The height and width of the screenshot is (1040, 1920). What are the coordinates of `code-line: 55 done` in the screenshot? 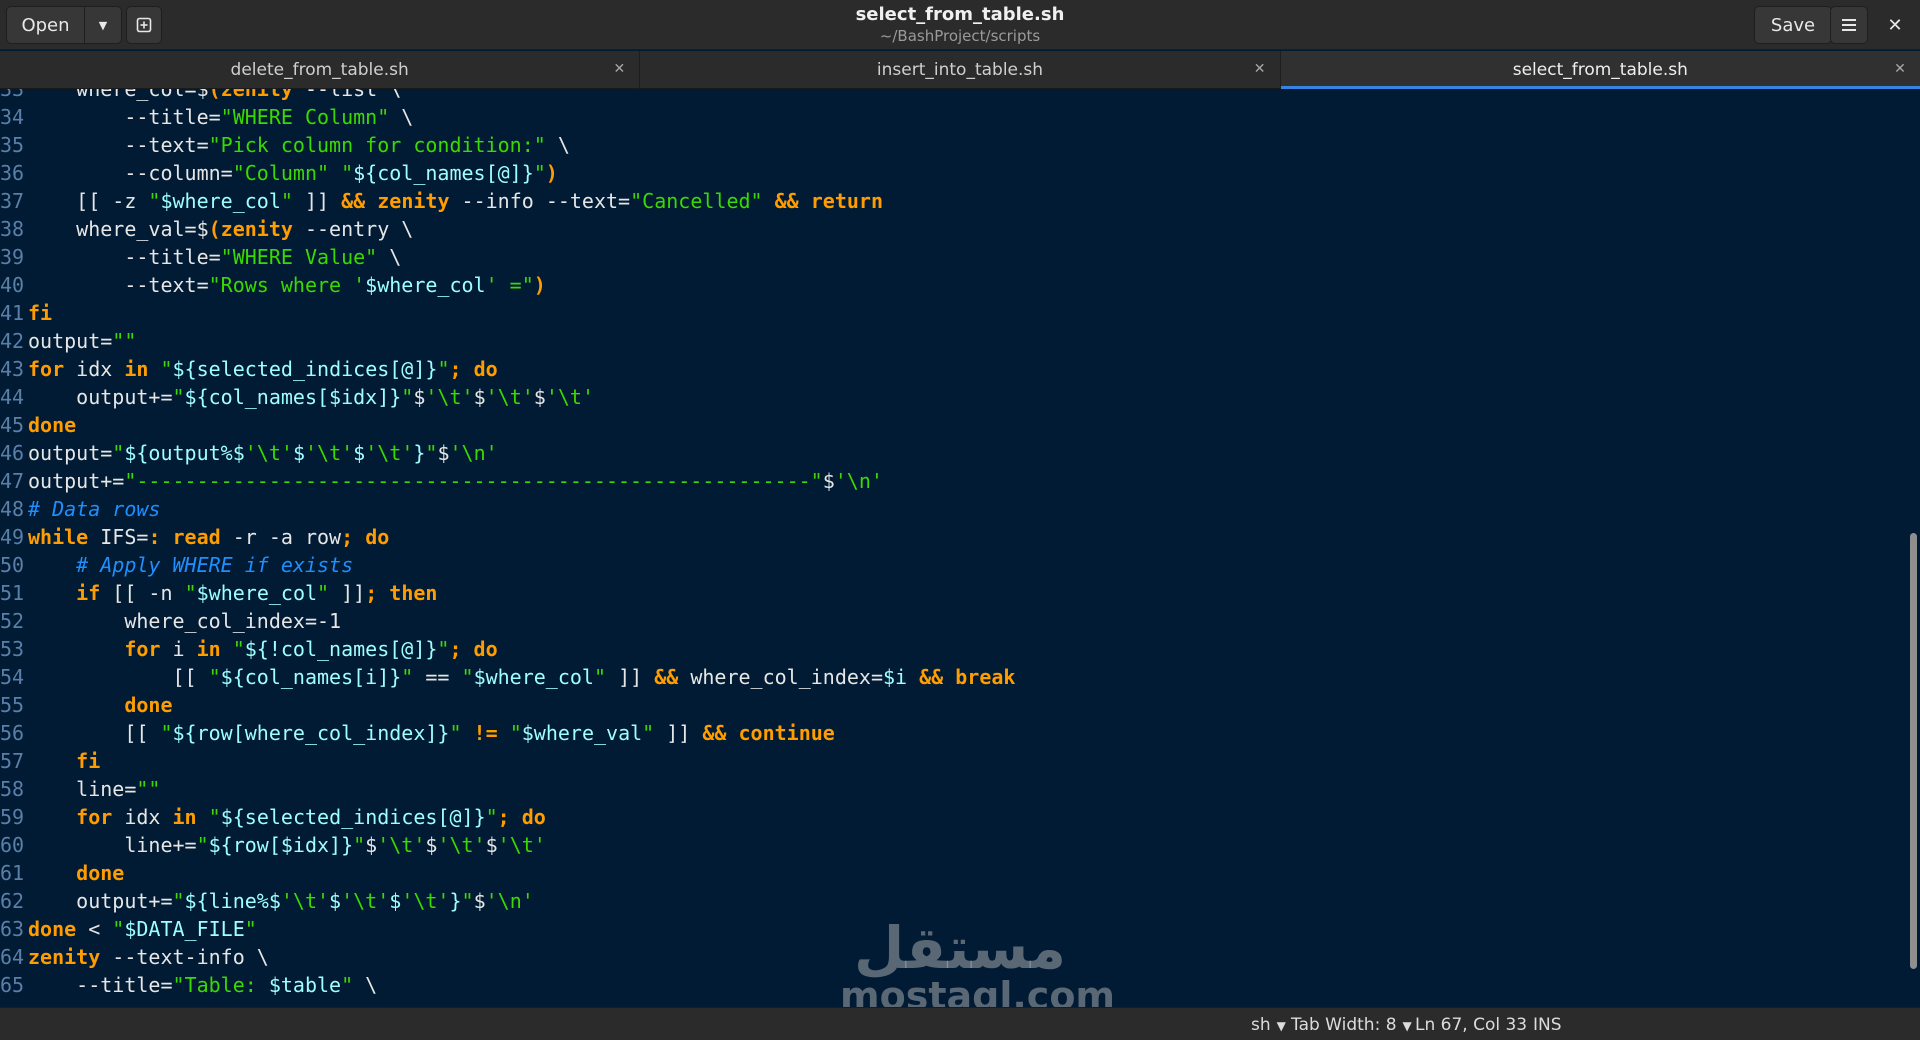 It's located at (953, 705).